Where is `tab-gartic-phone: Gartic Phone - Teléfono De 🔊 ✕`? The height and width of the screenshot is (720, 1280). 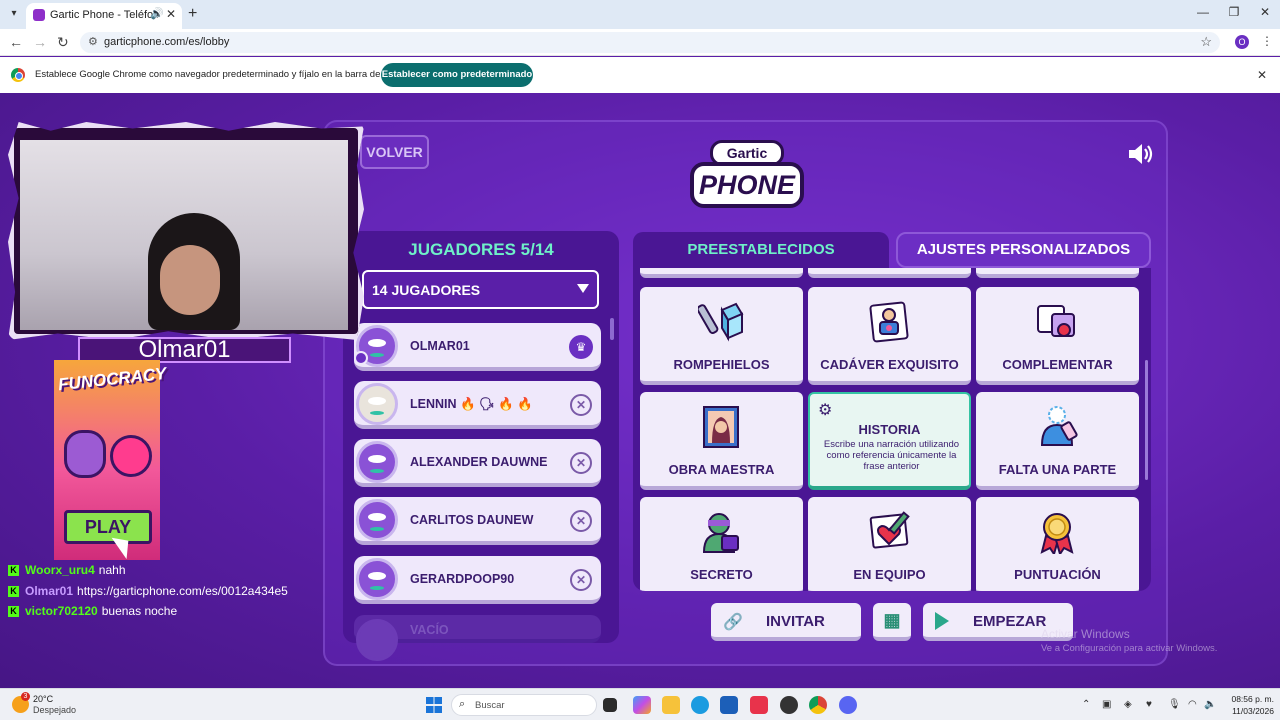
tab-gartic-phone: Gartic Phone - Teléfono De 🔊 ✕ is located at coordinates (104, 16).